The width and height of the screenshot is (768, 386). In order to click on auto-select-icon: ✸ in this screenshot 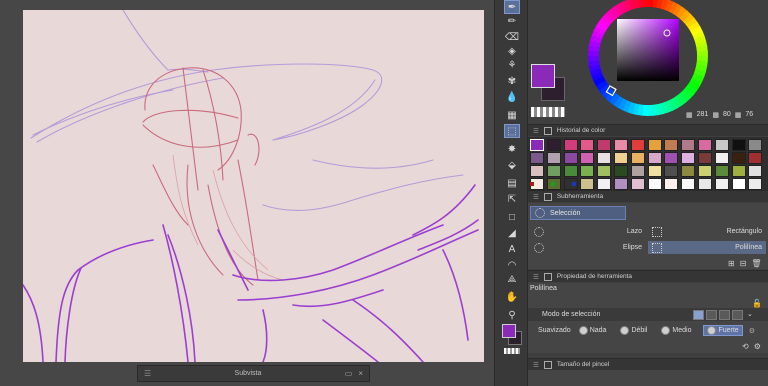, I will do `click(512, 149)`.